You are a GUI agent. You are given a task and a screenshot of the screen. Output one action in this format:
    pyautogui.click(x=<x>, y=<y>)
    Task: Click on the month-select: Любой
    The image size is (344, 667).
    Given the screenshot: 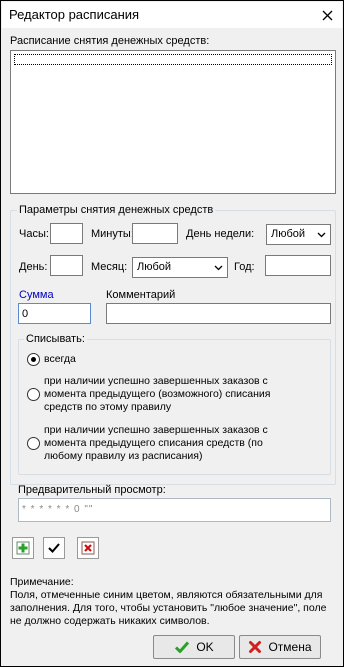 What is the action you would take?
    pyautogui.click(x=180, y=267)
    